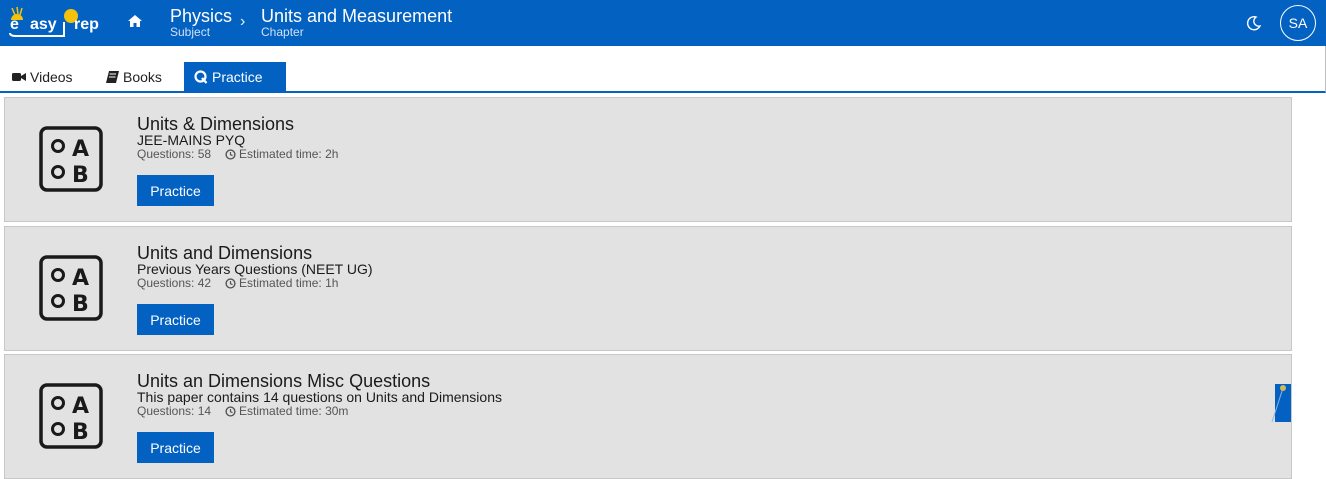 The height and width of the screenshot is (479, 1326). I want to click on breadcrumb-chapter: Units and Measurement Chapter, so click(356, 22).